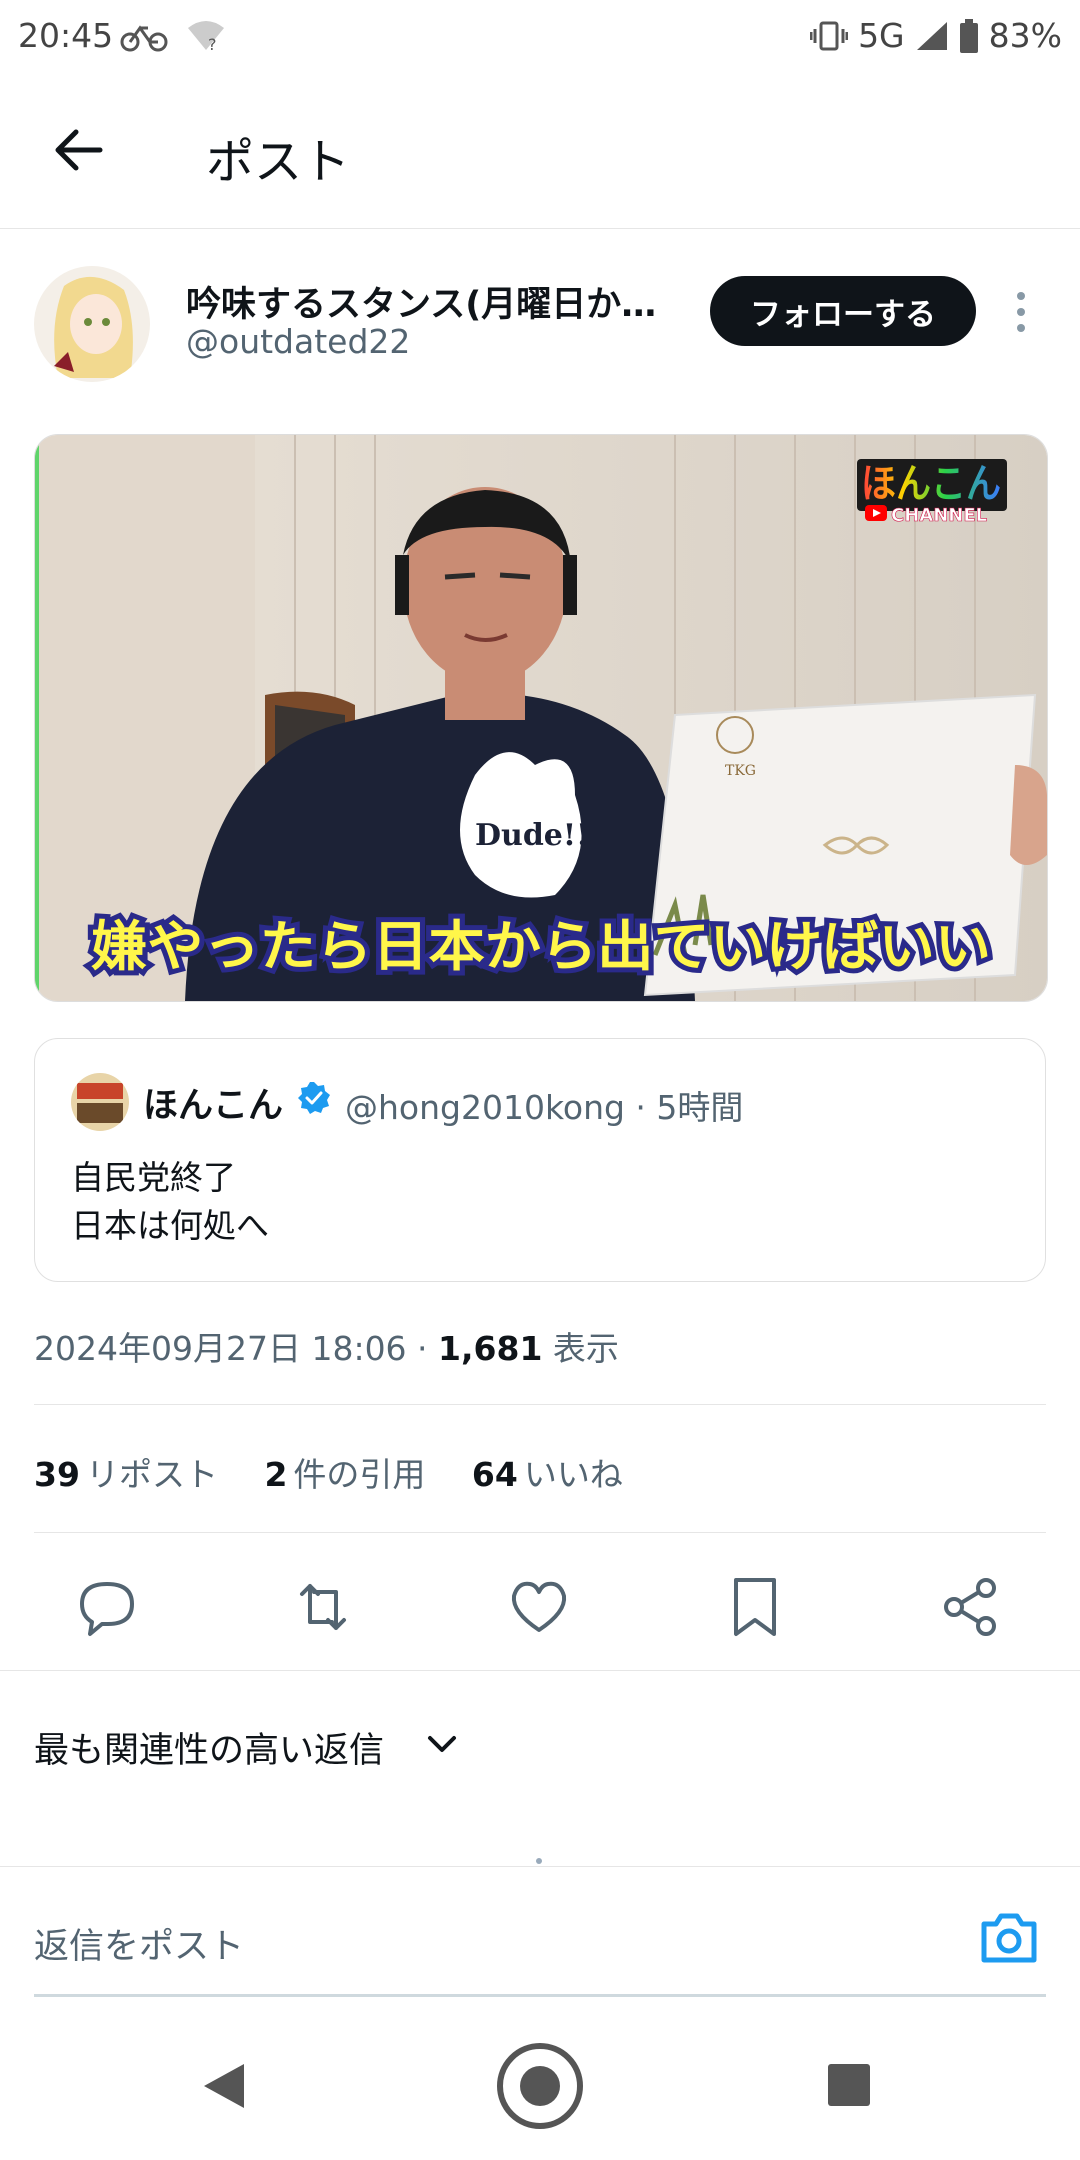 The image size is (1080, 2160). Describe the element at coordinates (278, 162) in the screenshot. I see `page-title: ポスト` at that location.